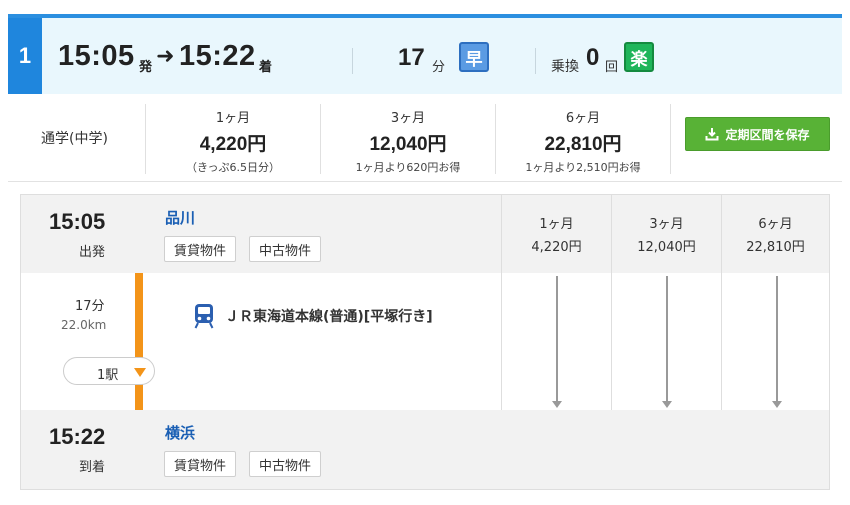 This screenshot has height=505, width=850. Describe the element at coordinates (583, 167) in the screenshot. I see `fare-note: 1ヶ月より2,510円お得` at that location.